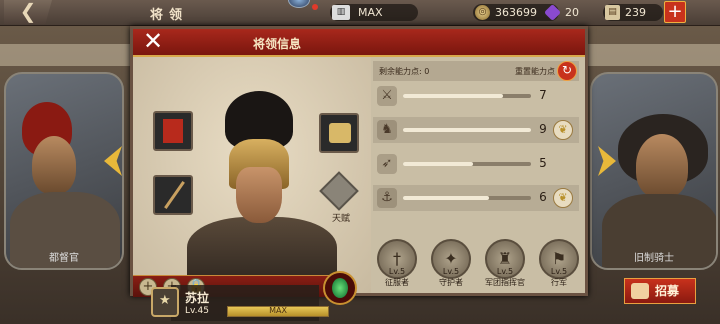  I want to click on coin-value: 363699, so click(516, 12).